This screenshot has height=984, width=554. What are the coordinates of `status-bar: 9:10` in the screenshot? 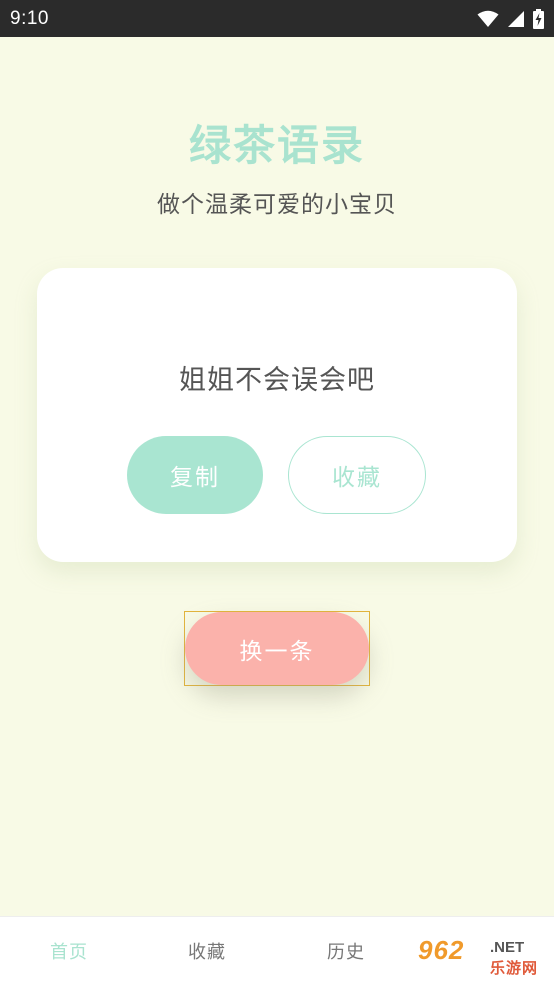 It's located at (277, 18).